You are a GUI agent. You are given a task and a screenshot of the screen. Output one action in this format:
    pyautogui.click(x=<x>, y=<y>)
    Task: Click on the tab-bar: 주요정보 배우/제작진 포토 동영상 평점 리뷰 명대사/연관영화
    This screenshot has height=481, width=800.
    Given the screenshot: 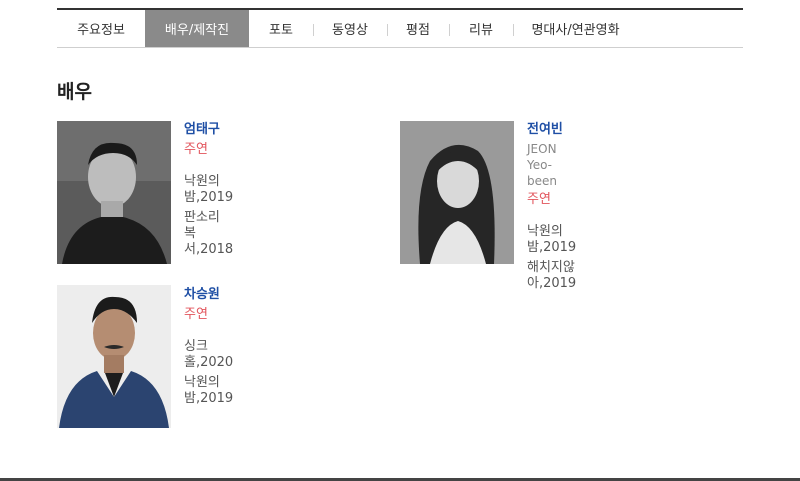 What is the action you would take?
    pyautogui.click(x=400, y=28)
    